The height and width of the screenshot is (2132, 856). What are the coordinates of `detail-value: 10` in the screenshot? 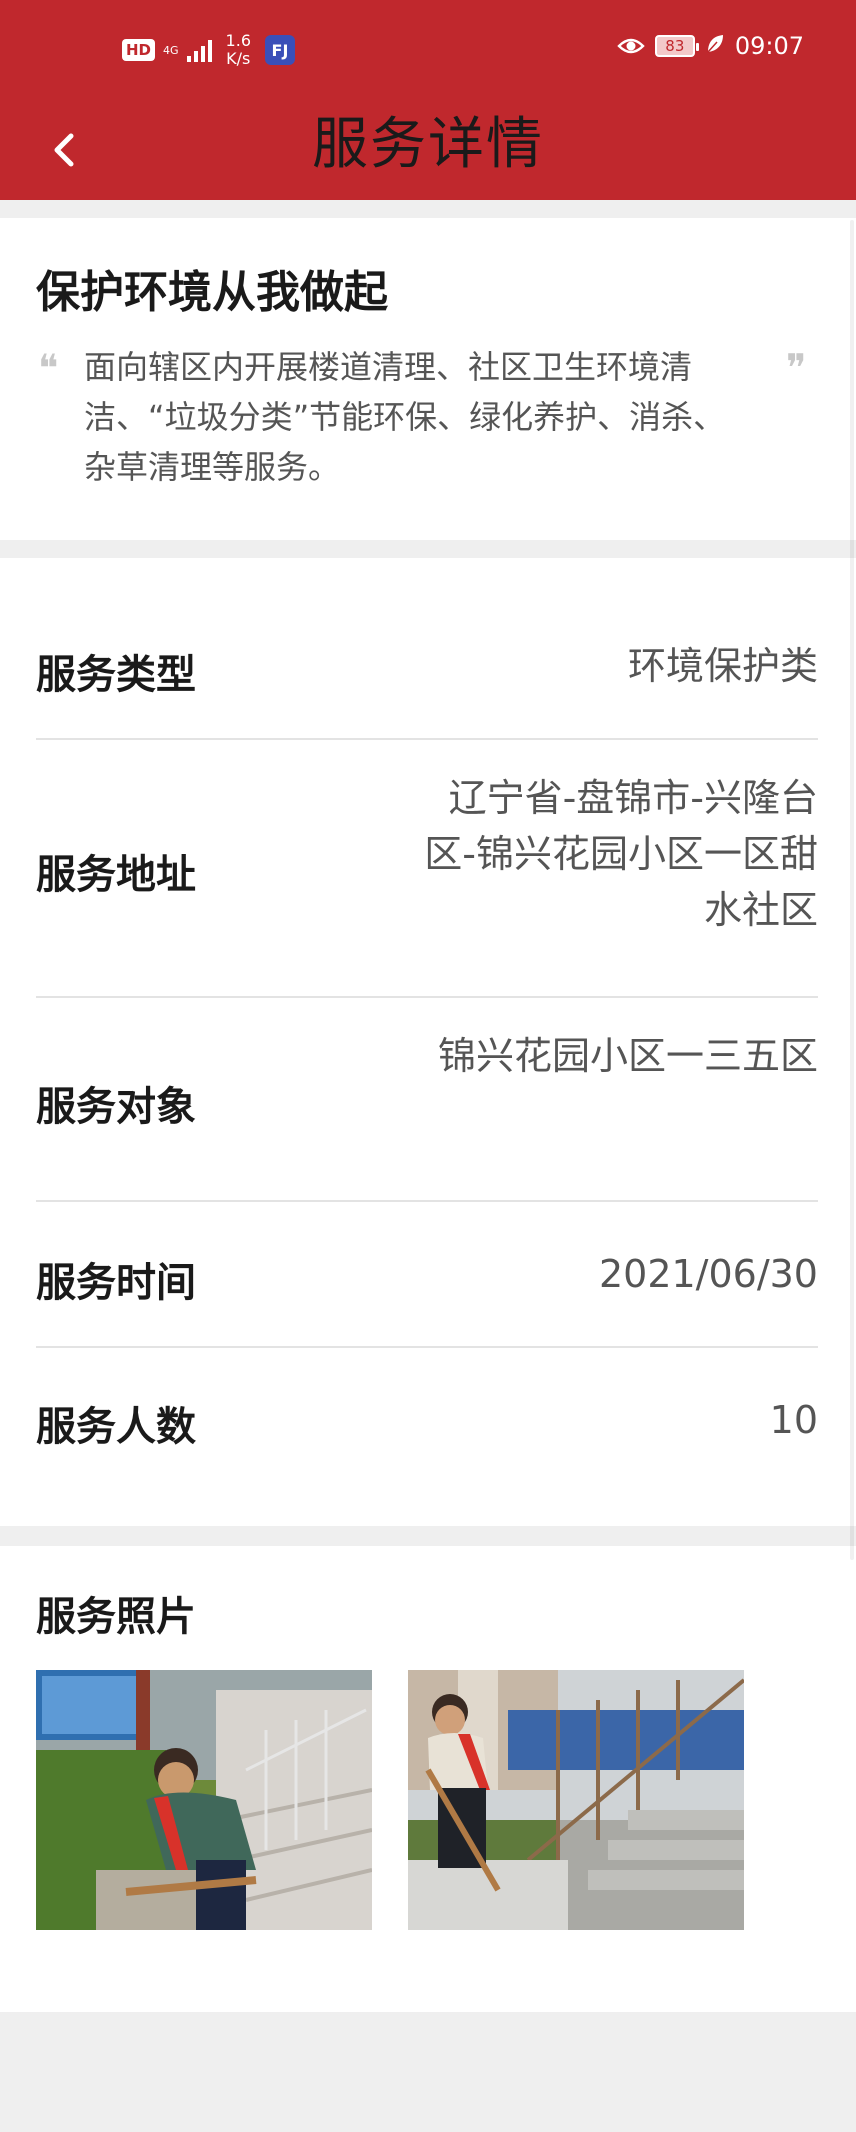 It's located at (793, 1420).